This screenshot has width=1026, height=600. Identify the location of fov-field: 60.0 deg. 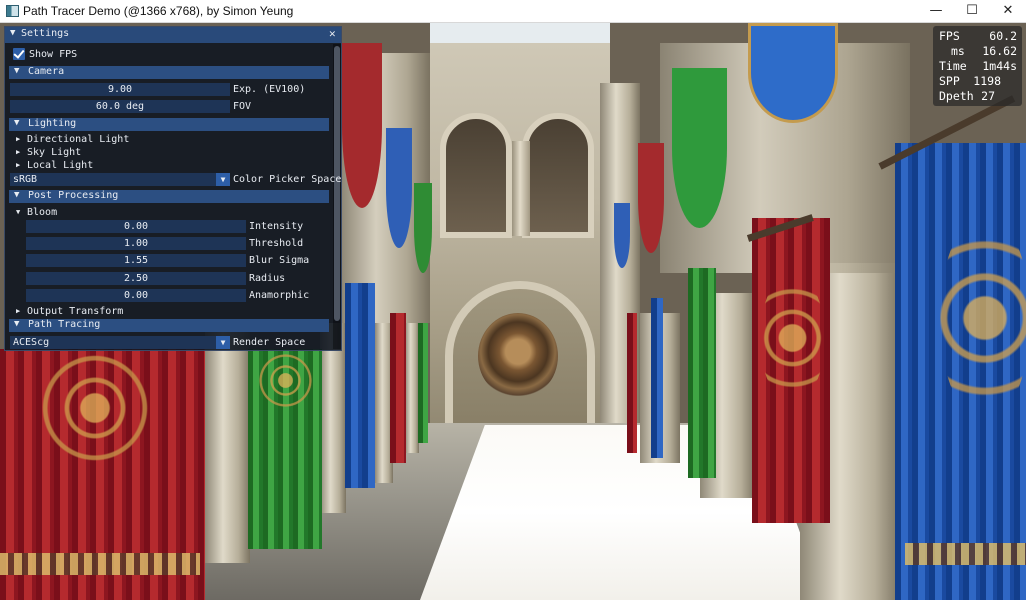
(120, 106).